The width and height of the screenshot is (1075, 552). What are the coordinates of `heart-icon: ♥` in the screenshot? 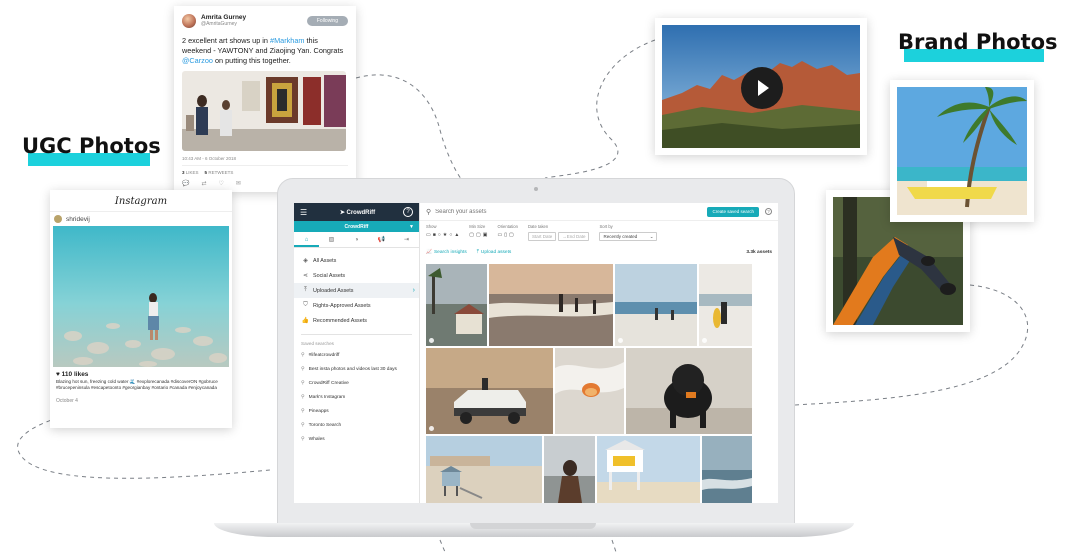 It's located at (58, 374).